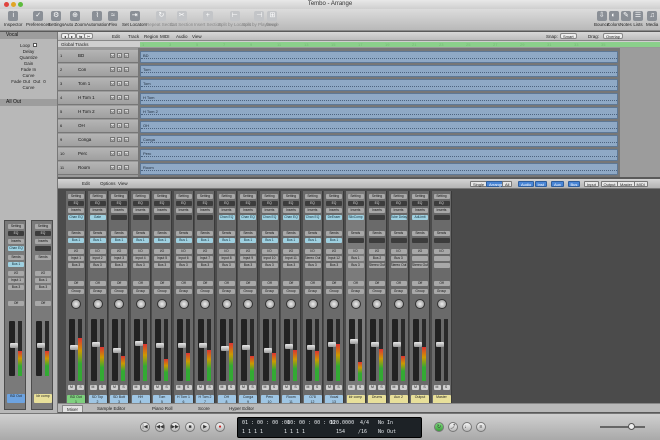 This screenshot has width=660, height=440. Describe the element at coordinates (43, 398) in the screenshot. I see `channel-name: ldr comp` at that location.